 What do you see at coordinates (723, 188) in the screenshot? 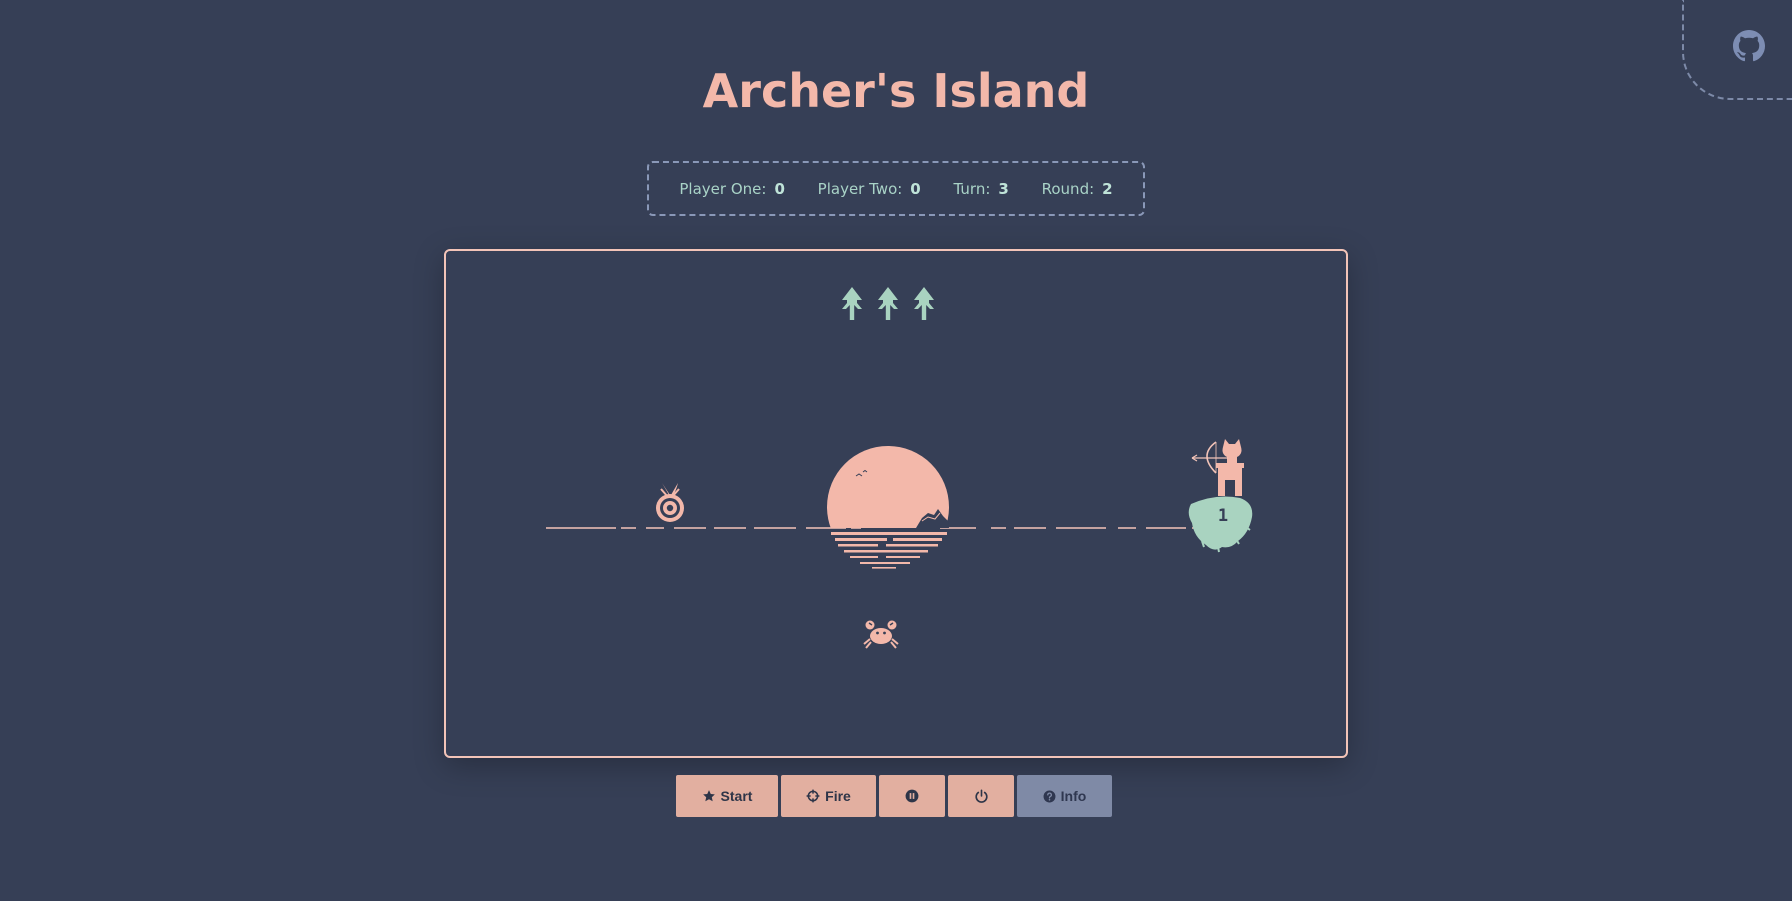
I see `player-one-label: Player One:` at bounding box center [723, 188].